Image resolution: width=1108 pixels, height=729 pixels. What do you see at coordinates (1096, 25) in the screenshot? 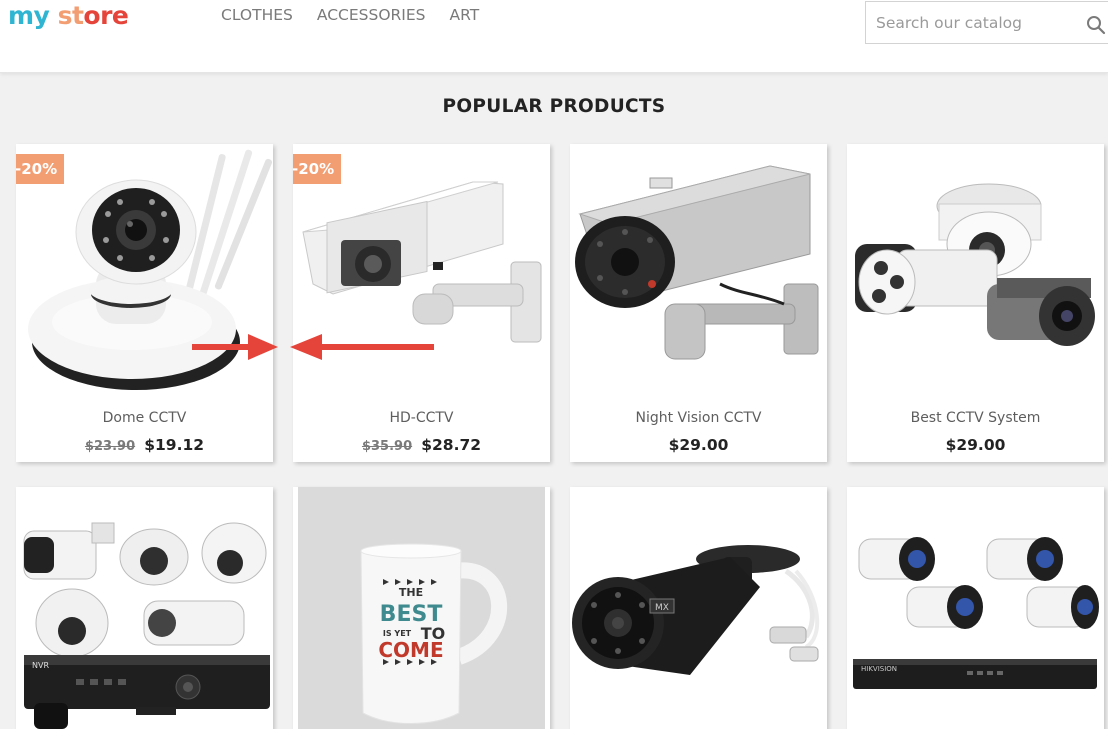
I see `search-icon` at bounding box center [1096, 25].